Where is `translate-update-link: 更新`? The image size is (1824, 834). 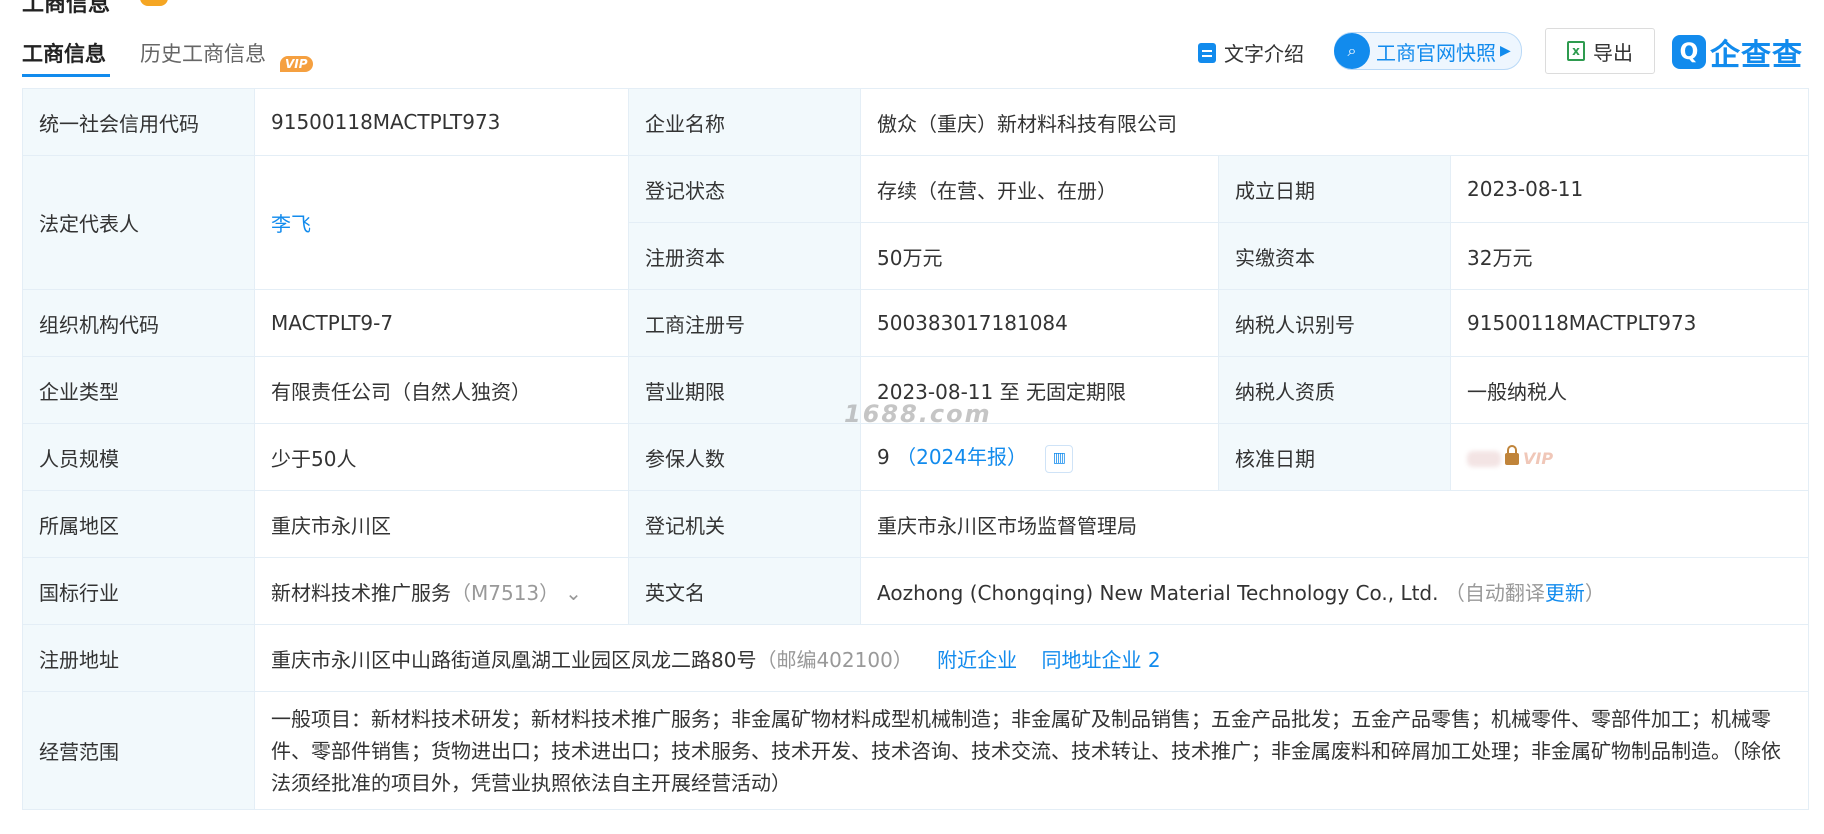
translate-update-link: 更新 is located at coordinates (1565, 593).